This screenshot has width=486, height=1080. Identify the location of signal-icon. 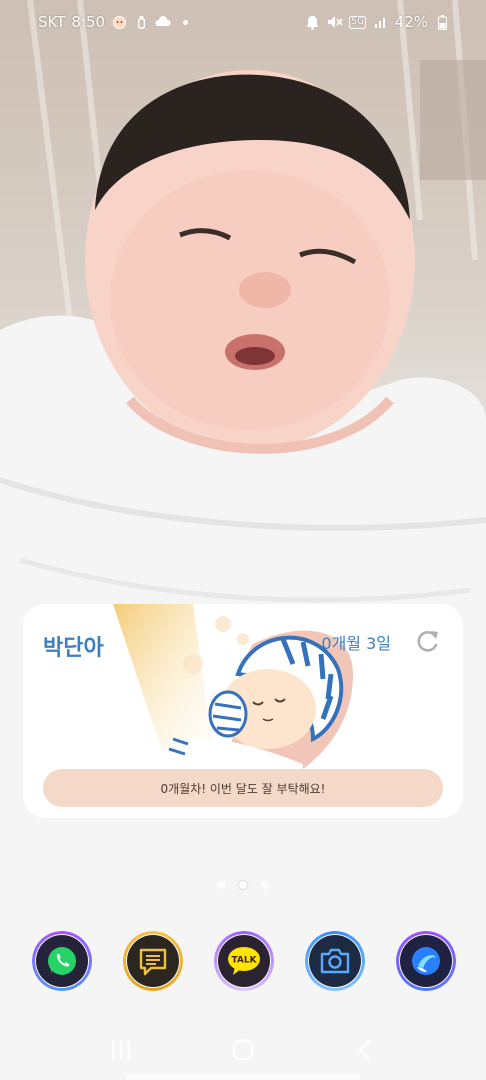
(381, 22).